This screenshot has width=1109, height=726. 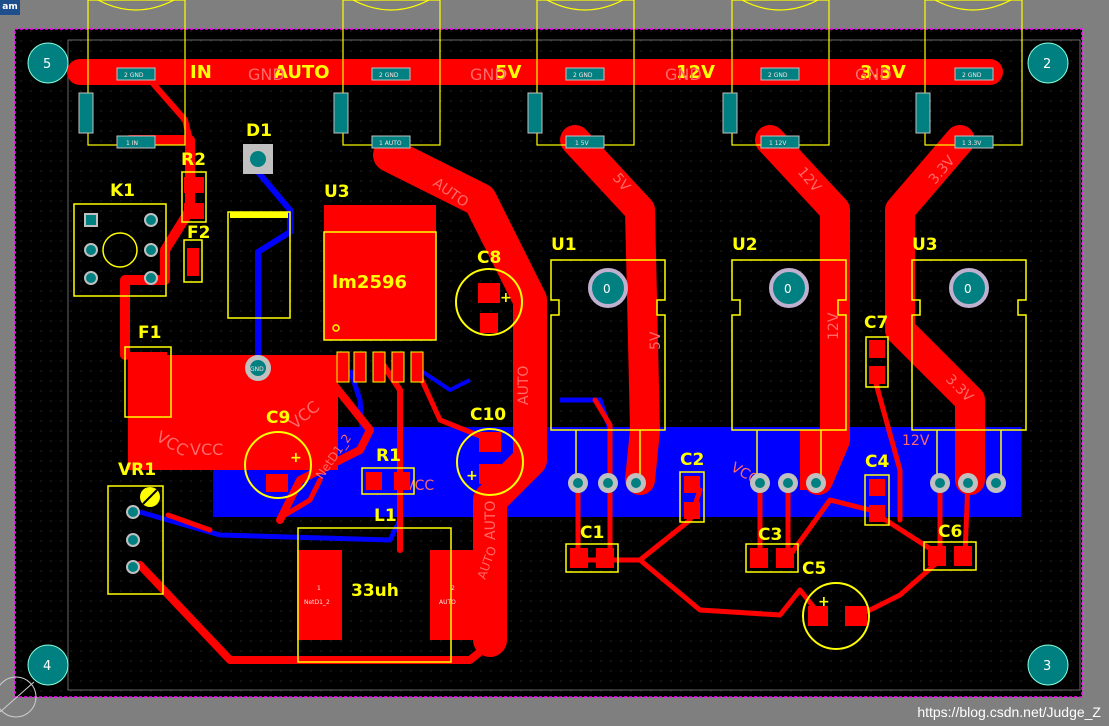 I want to click on l1-pad1-number: 1, so click(x=319, y=588).